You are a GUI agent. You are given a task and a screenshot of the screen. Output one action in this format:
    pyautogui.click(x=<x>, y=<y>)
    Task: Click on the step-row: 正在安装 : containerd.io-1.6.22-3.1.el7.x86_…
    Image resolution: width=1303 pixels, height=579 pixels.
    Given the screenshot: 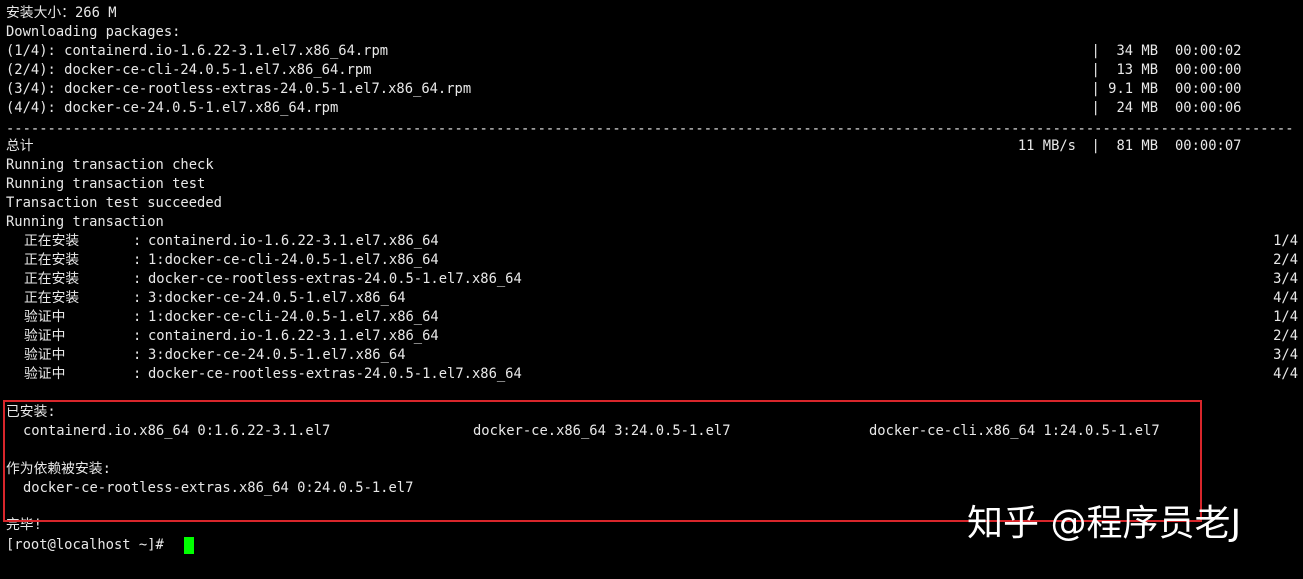 What is the action you would take?
    pyautogui.click(x=652, y=241)
    